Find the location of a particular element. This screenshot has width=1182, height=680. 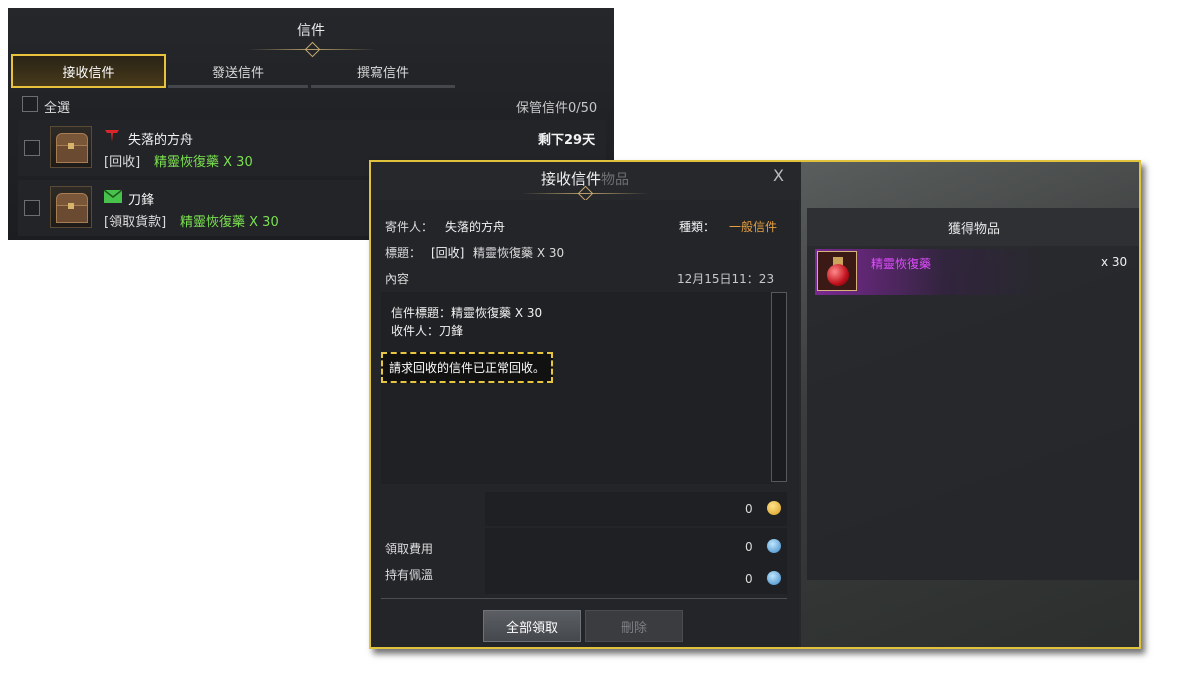

type-label: 種類： is located at coordinates (697, 227).